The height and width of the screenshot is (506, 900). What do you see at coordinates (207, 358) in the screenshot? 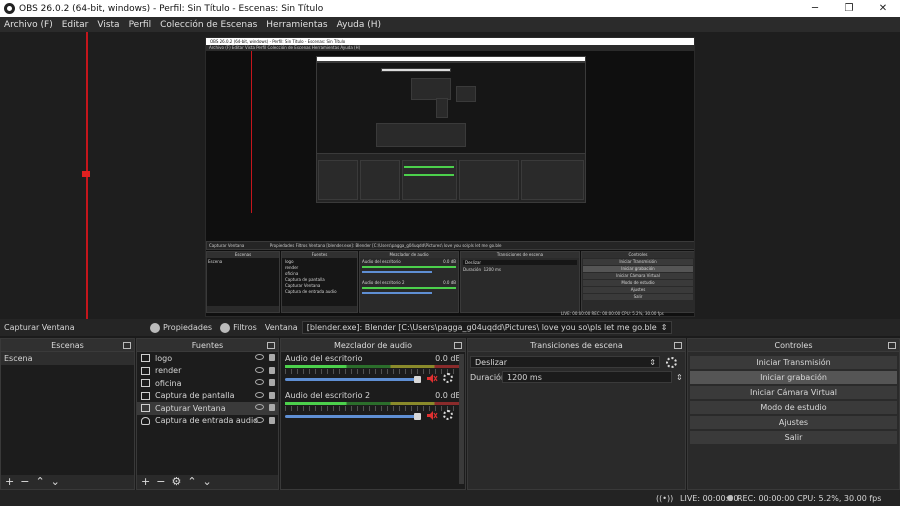
I see `source-item-logo: logo` at bounding box center [207, 358].